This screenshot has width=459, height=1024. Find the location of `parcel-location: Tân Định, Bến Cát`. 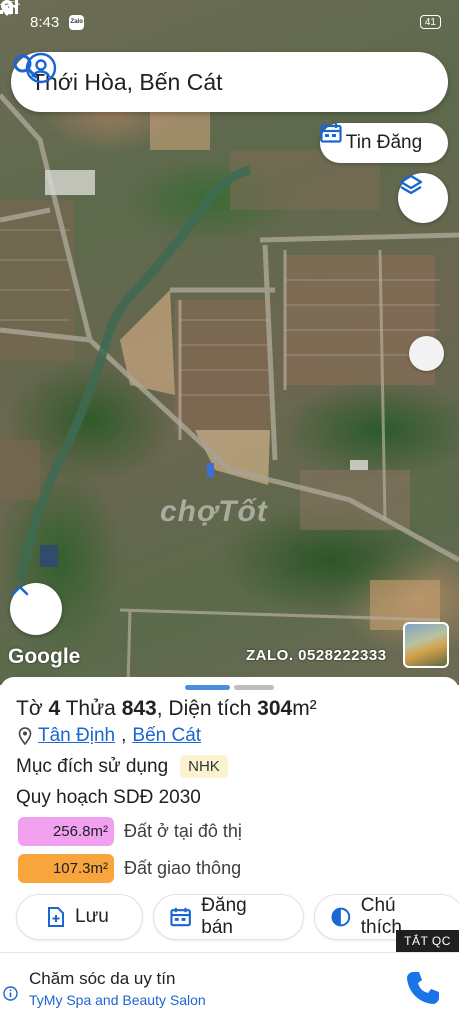

parcel-location: Tân Định, Bến Cát is located at coordinates (109, 736).